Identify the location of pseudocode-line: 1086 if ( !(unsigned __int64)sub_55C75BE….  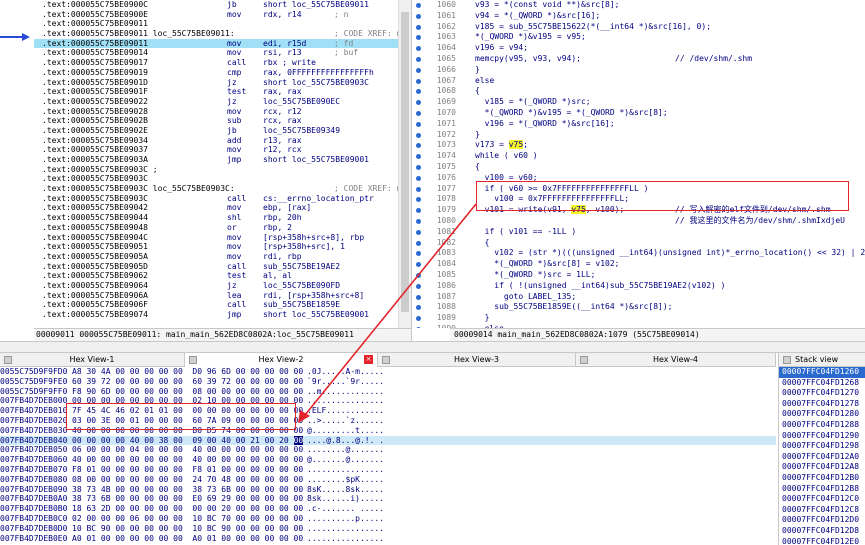
(639, 286).